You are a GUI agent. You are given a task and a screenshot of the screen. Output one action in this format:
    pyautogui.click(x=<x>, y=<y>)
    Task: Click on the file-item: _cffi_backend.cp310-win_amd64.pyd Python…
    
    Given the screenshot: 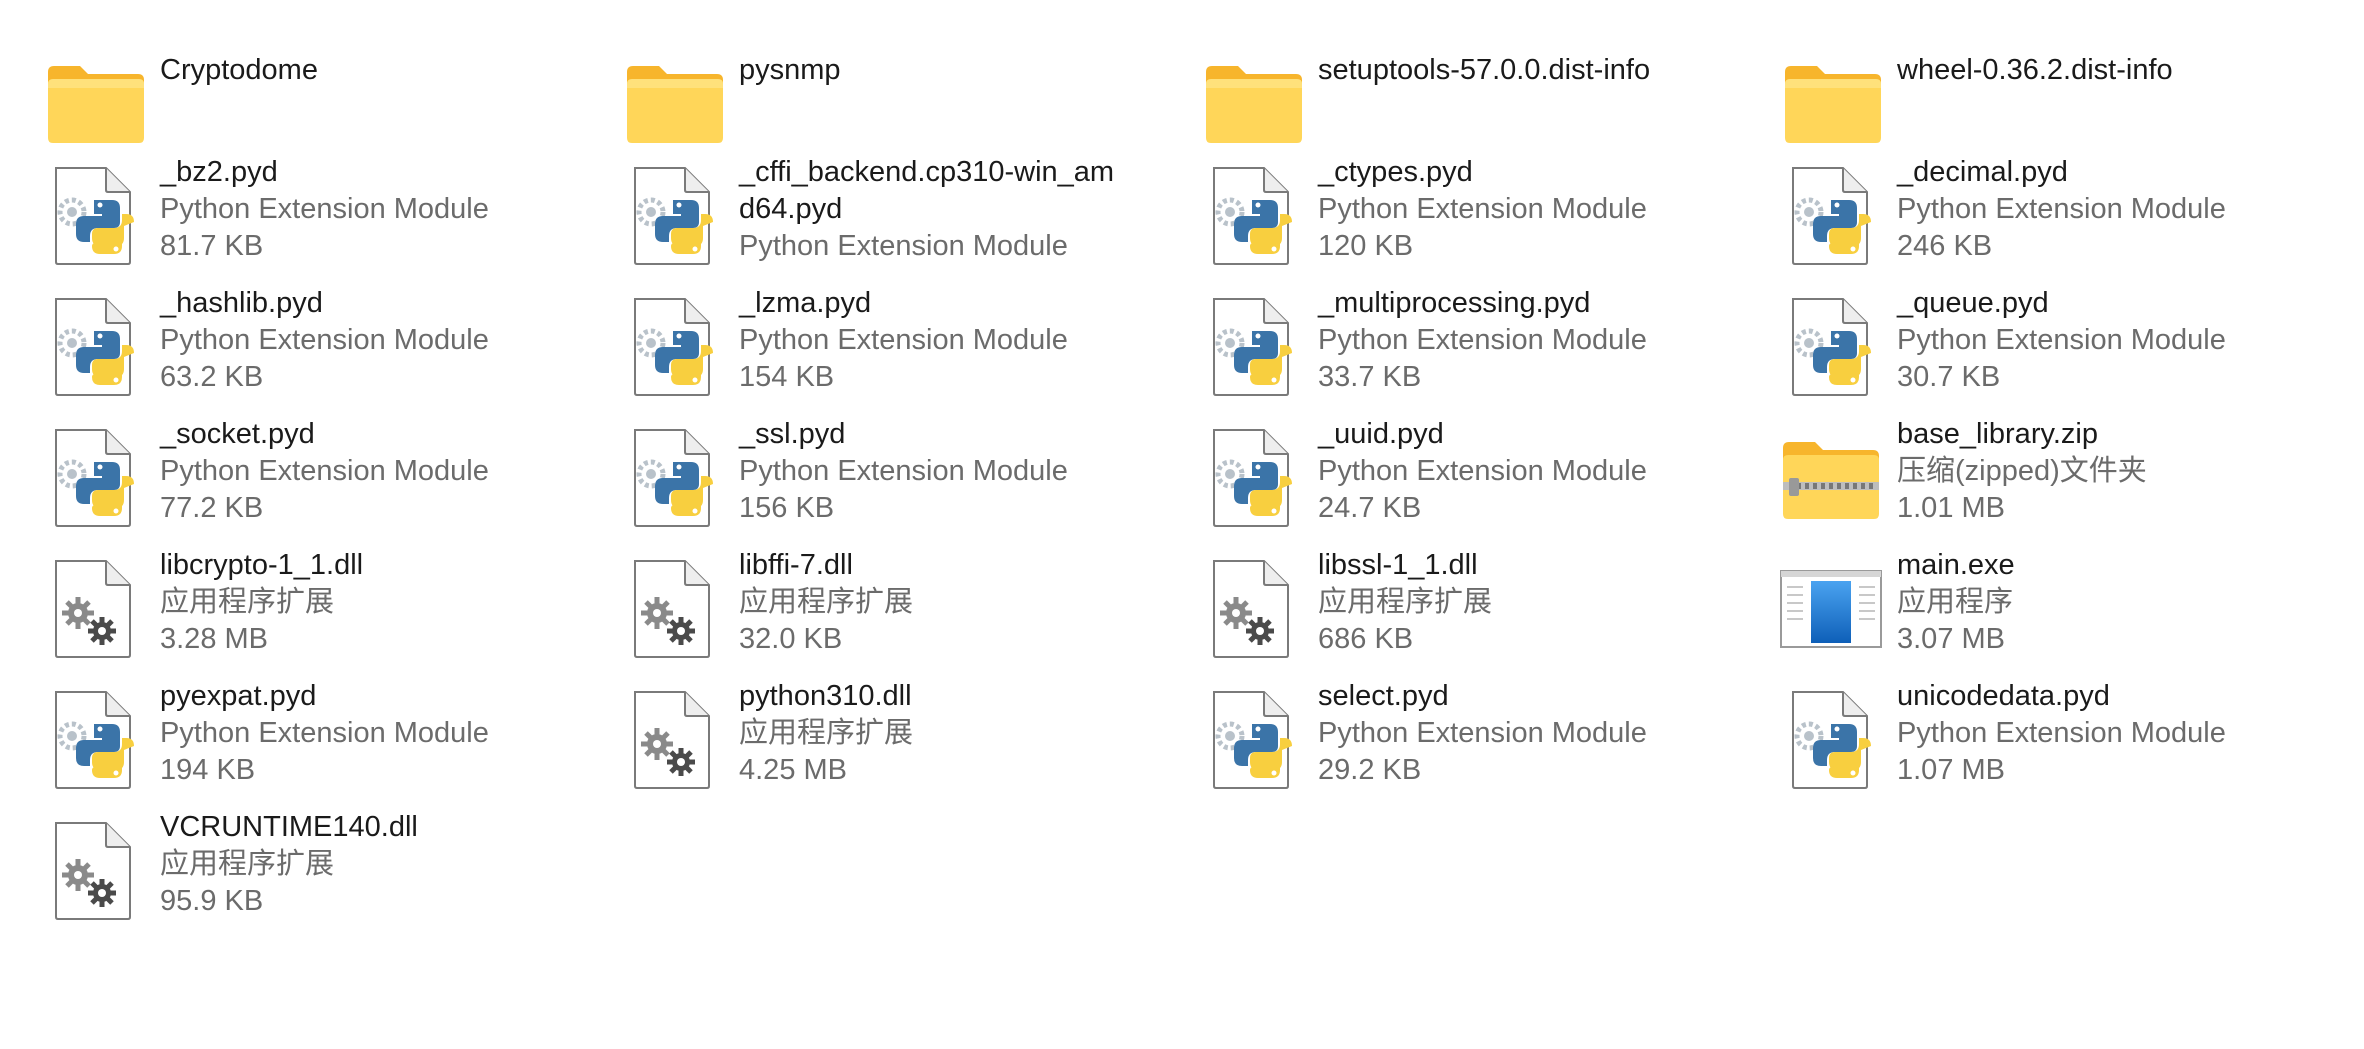 What is the action you would take?
    pyautogui.click(x=863, y=200)
    